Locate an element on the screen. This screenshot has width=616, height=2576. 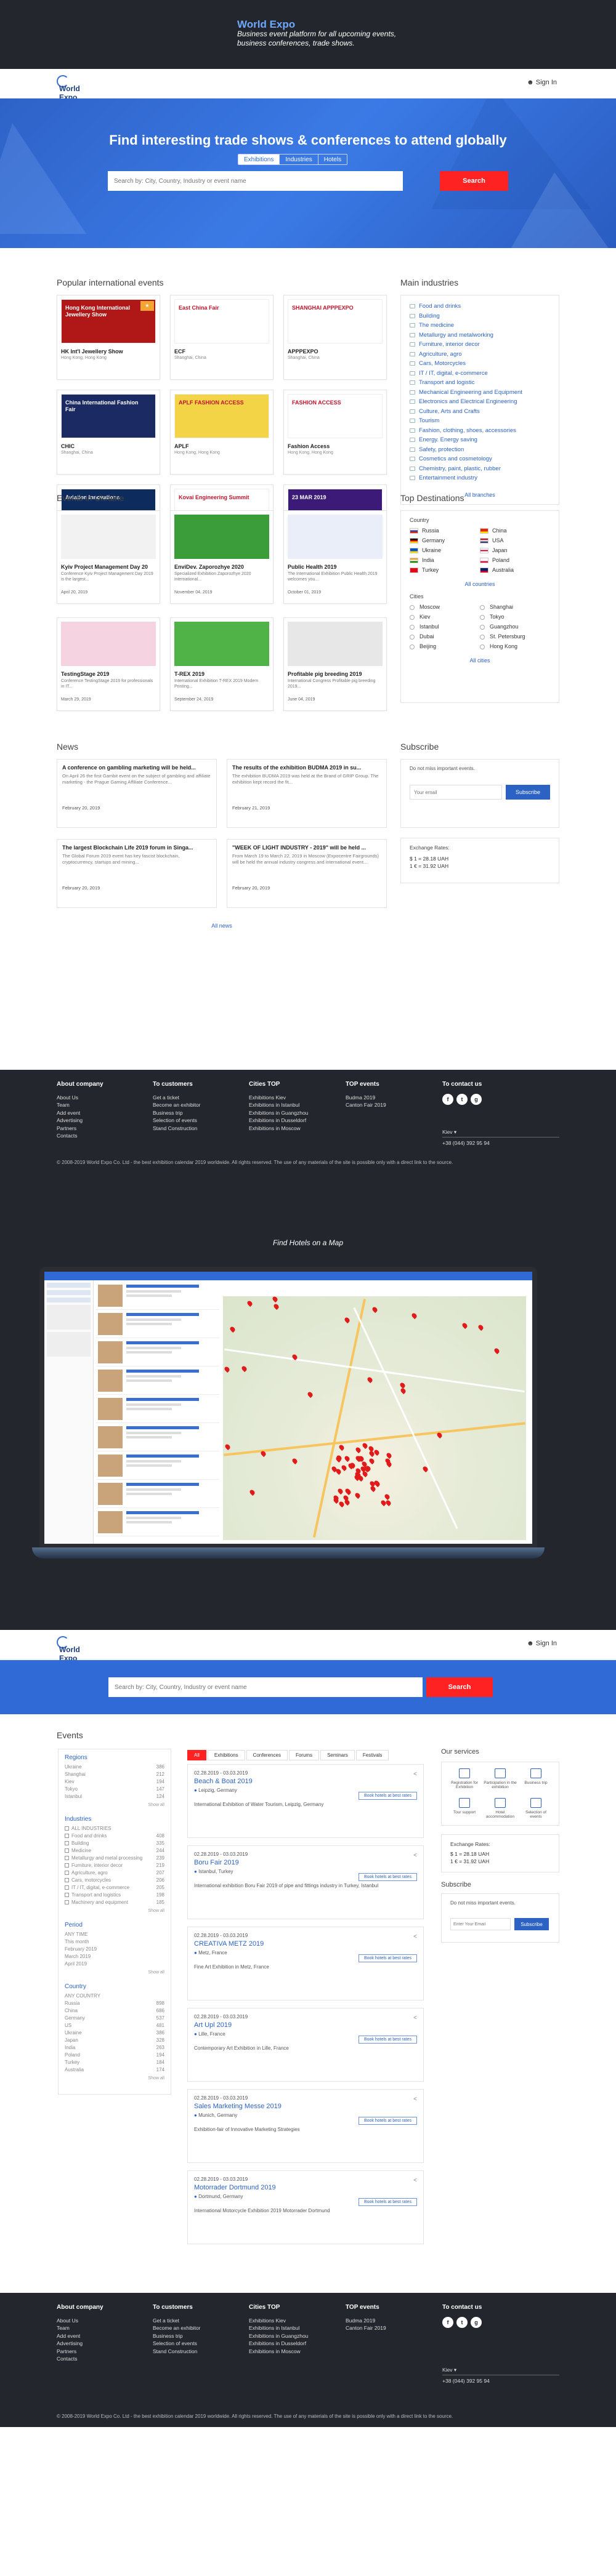
country-link: Russia is located at coordinates (445, 531).